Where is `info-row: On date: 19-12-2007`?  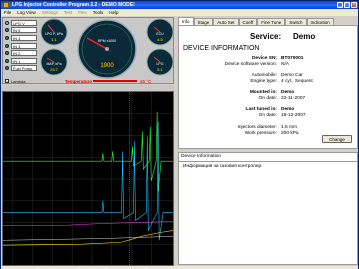
info-row: On date: 19-12-2007 is located at coordinates (282, 115).